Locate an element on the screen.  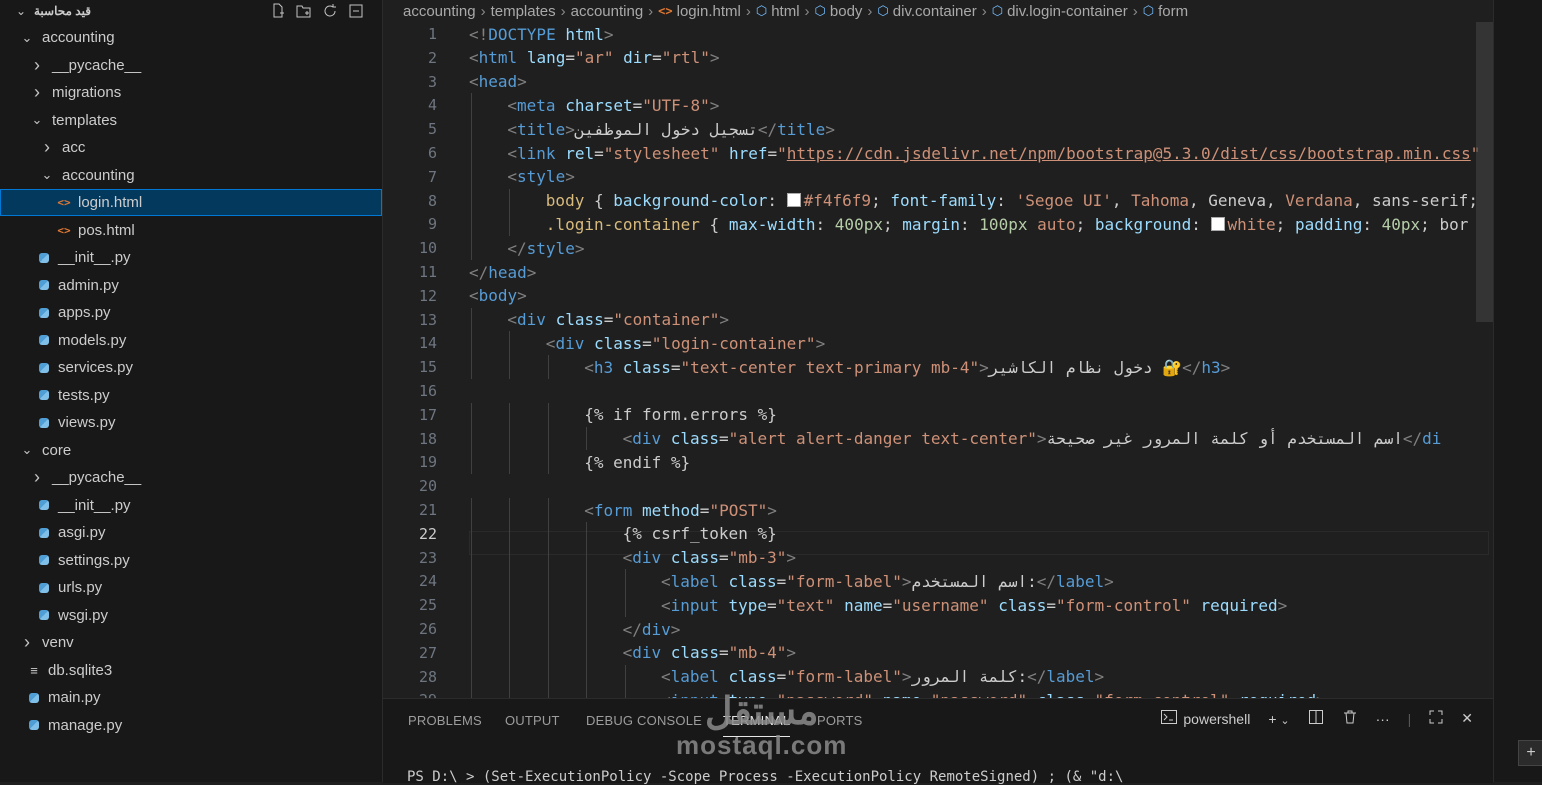
code-line: 4 <meta charset="UTF-8"> is located at coordinates (933, 105).